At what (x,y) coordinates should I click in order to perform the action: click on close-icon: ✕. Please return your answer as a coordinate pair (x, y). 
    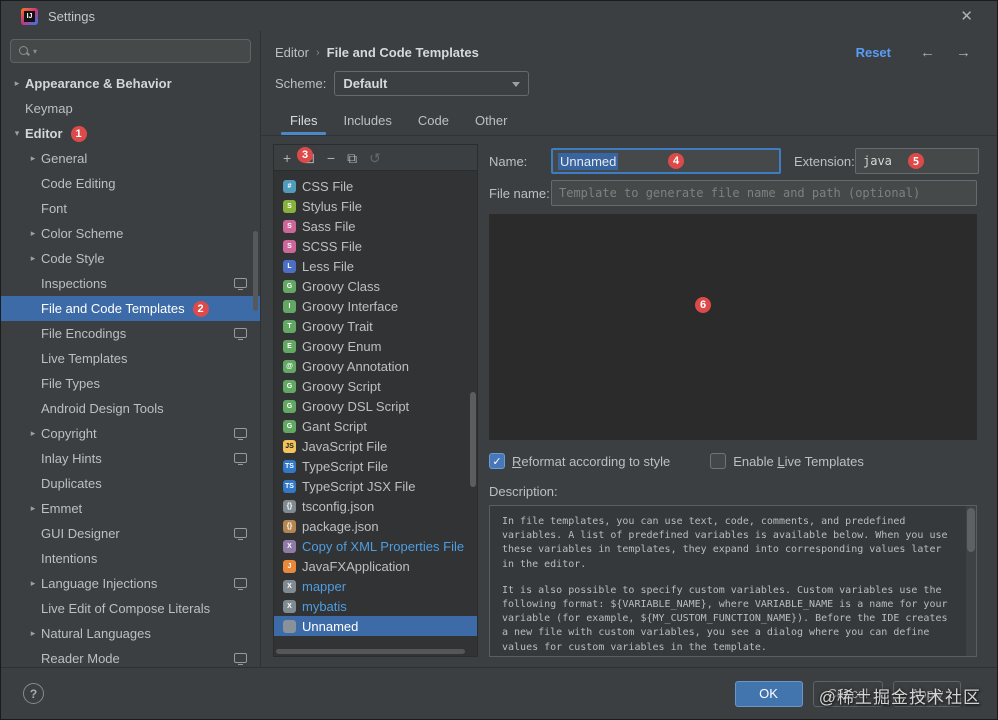
    Looking at the image, I should click on (966, 16).